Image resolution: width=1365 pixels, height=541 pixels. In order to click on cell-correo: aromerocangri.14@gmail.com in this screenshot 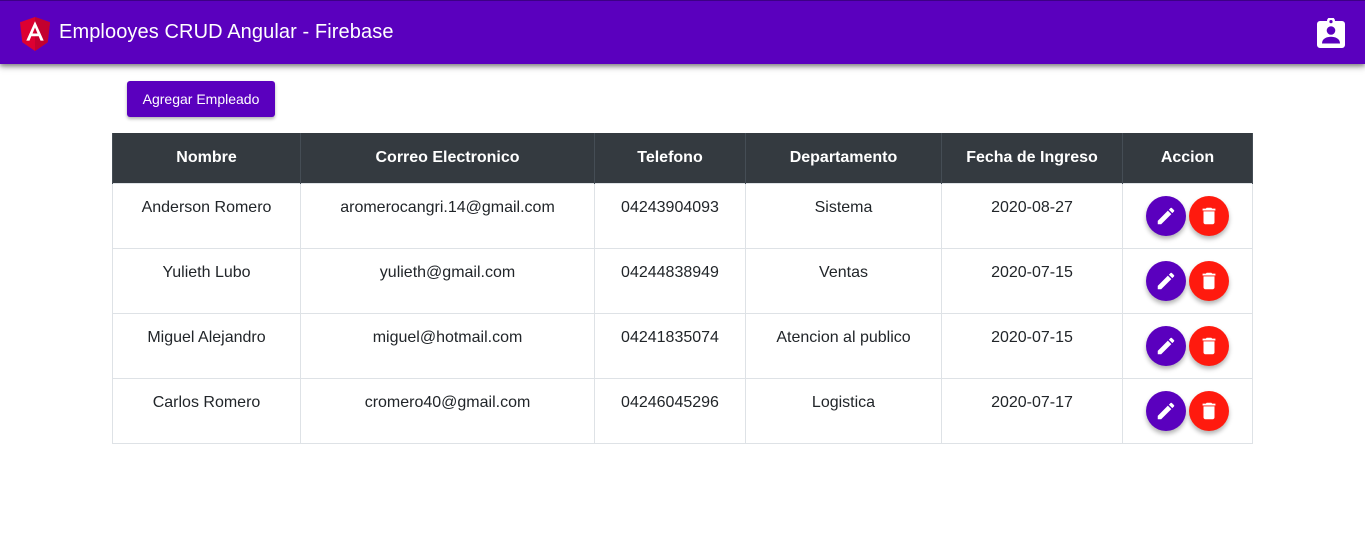, I will do `click(447, 215)`.